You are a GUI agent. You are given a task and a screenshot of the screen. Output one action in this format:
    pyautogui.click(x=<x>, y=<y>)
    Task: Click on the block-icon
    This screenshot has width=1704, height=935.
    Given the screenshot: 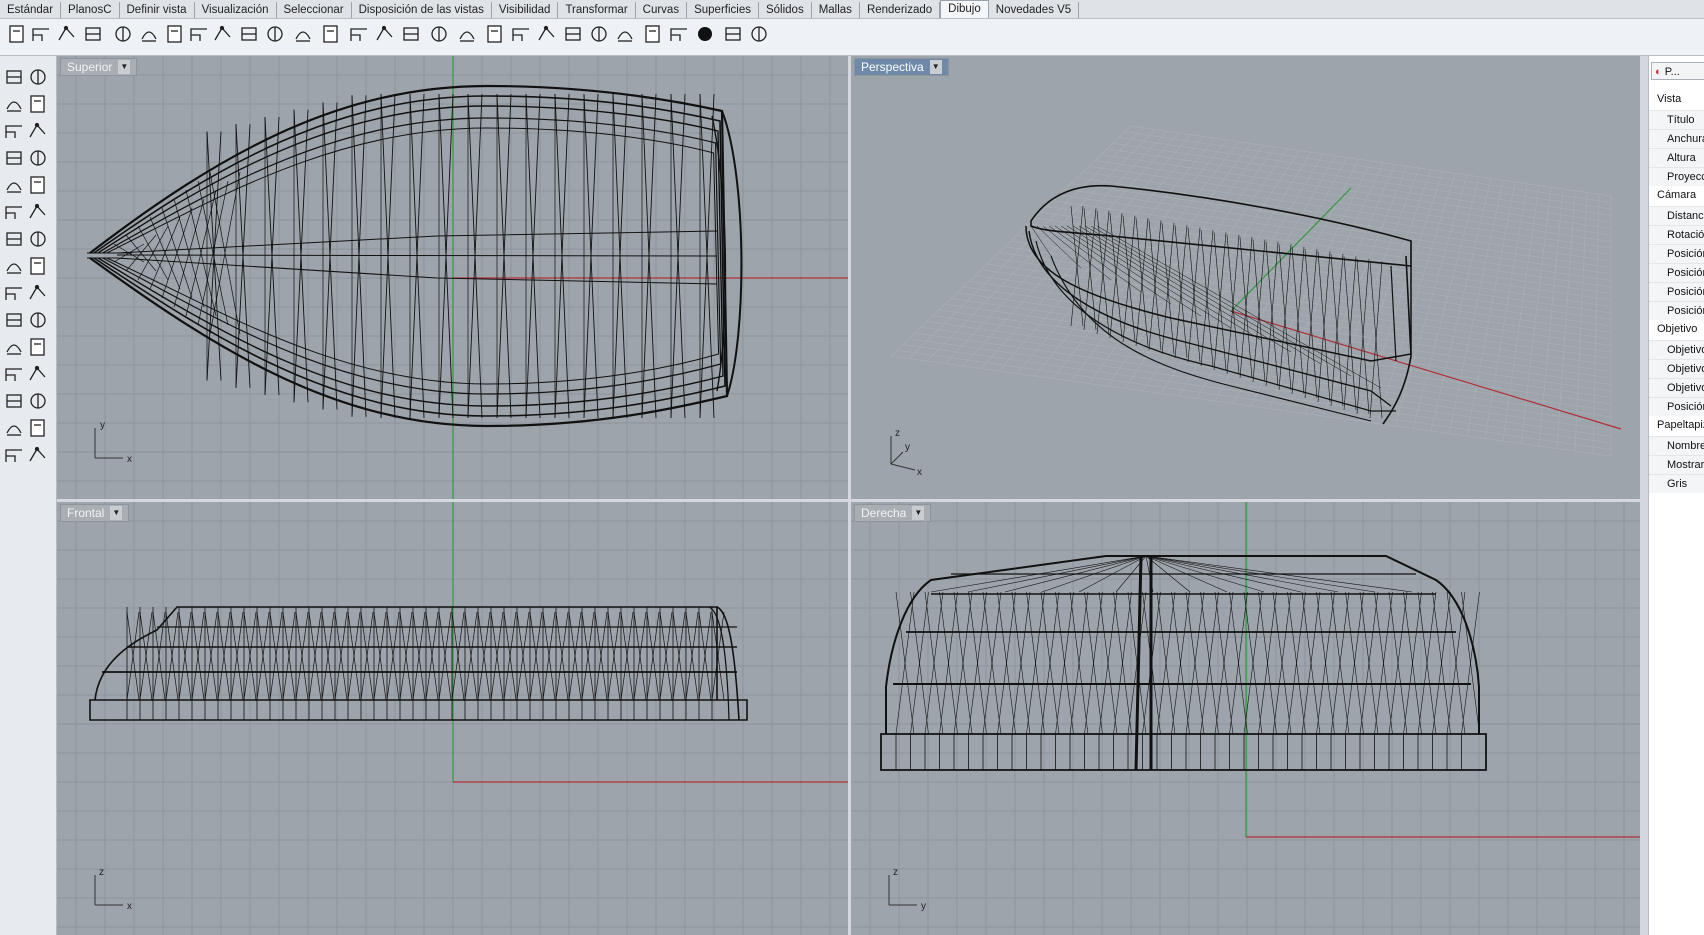 What is the action you would take?
    pyautogui.click(x=521, y=35)
    